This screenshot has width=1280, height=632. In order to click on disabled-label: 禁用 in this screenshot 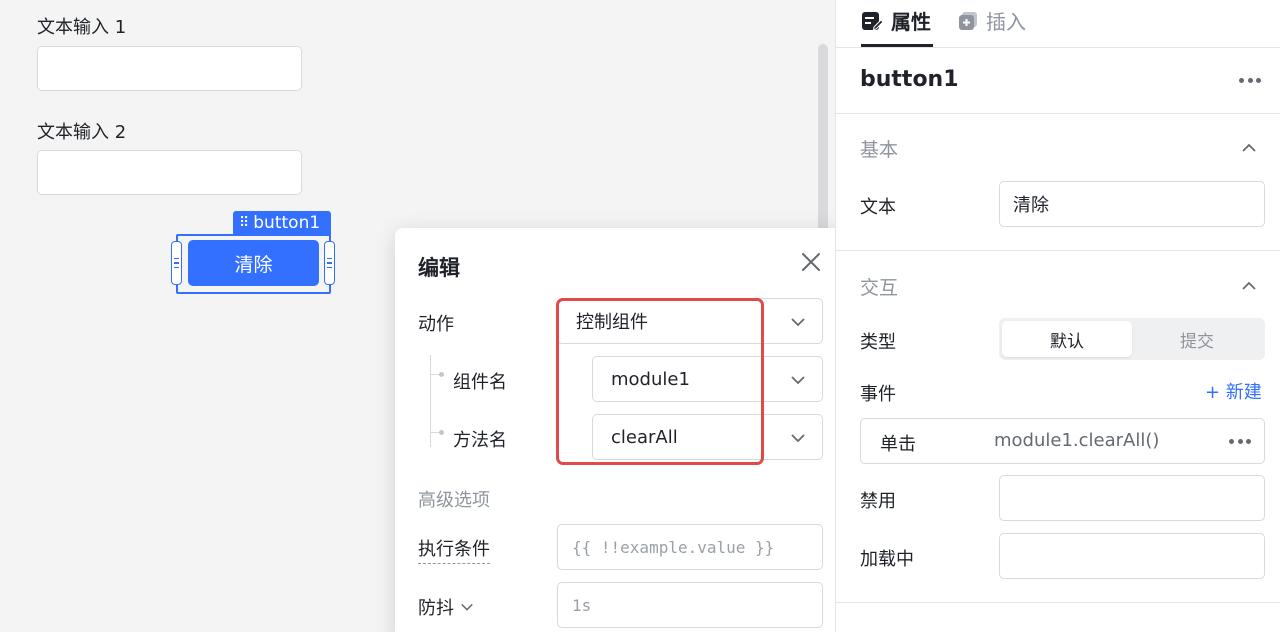, I will do `click(878, 501)`.